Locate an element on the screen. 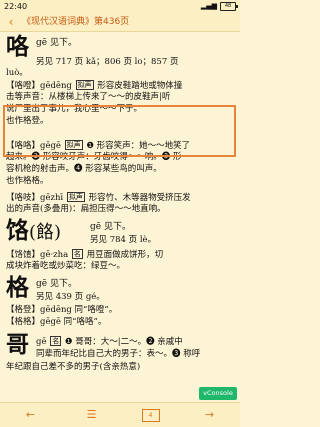 The width and height of the screenshot is (320, 427). headword-ge-2: 饹(餎) is located at coordinates (33, 232).